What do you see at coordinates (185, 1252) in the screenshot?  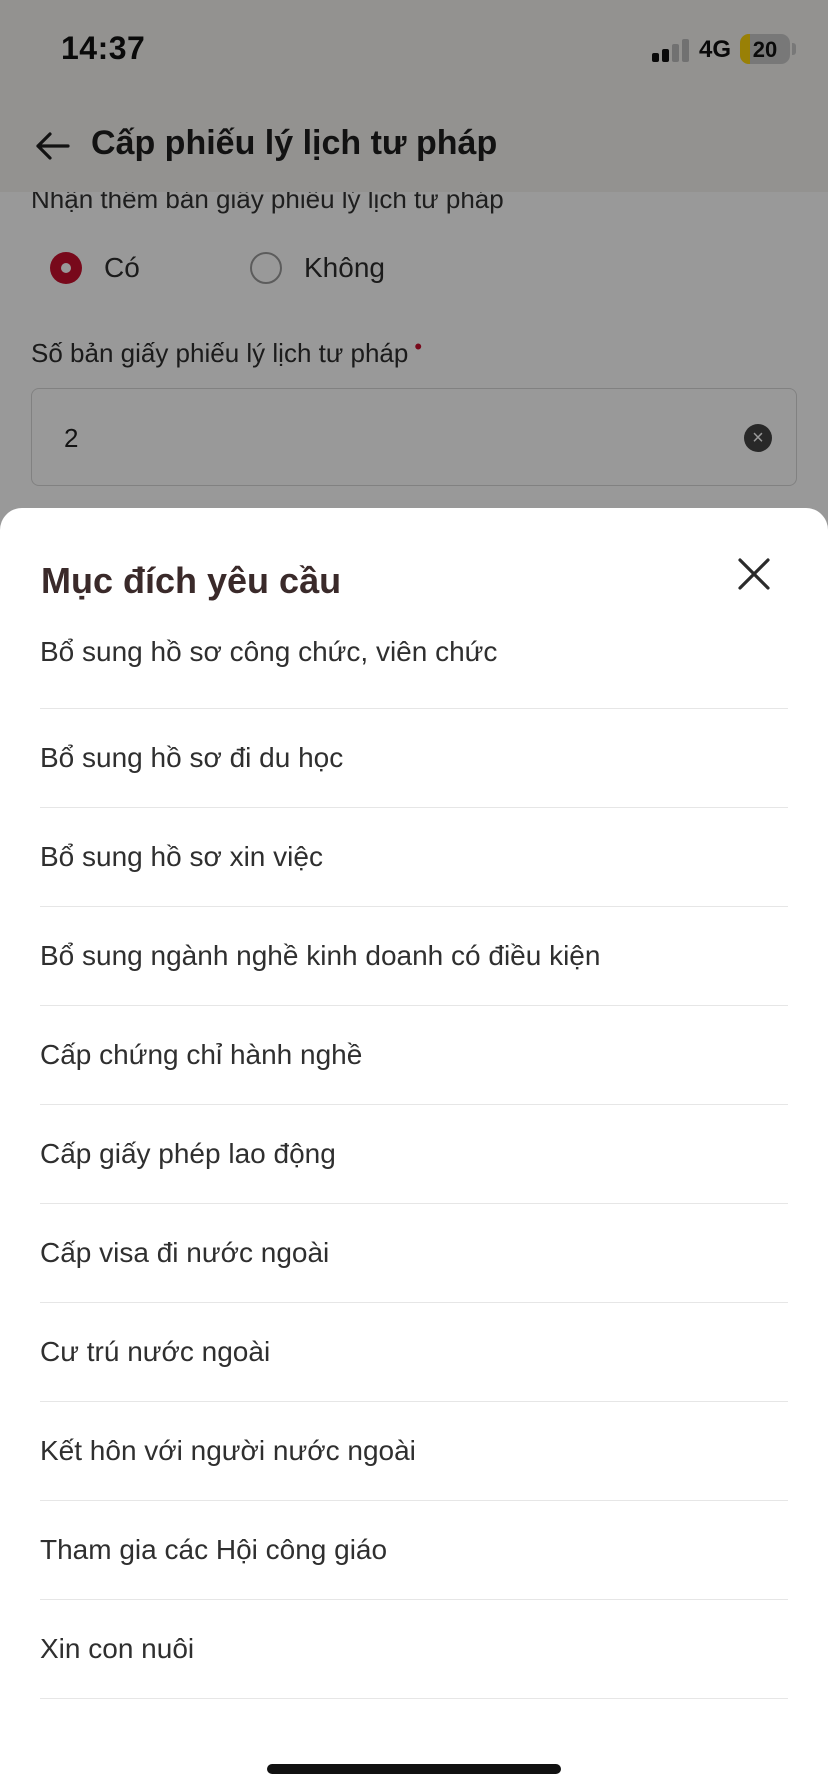 I see `list-item-label: Cấp visa đi nước ngoài` at bounding box center [185, 1252].